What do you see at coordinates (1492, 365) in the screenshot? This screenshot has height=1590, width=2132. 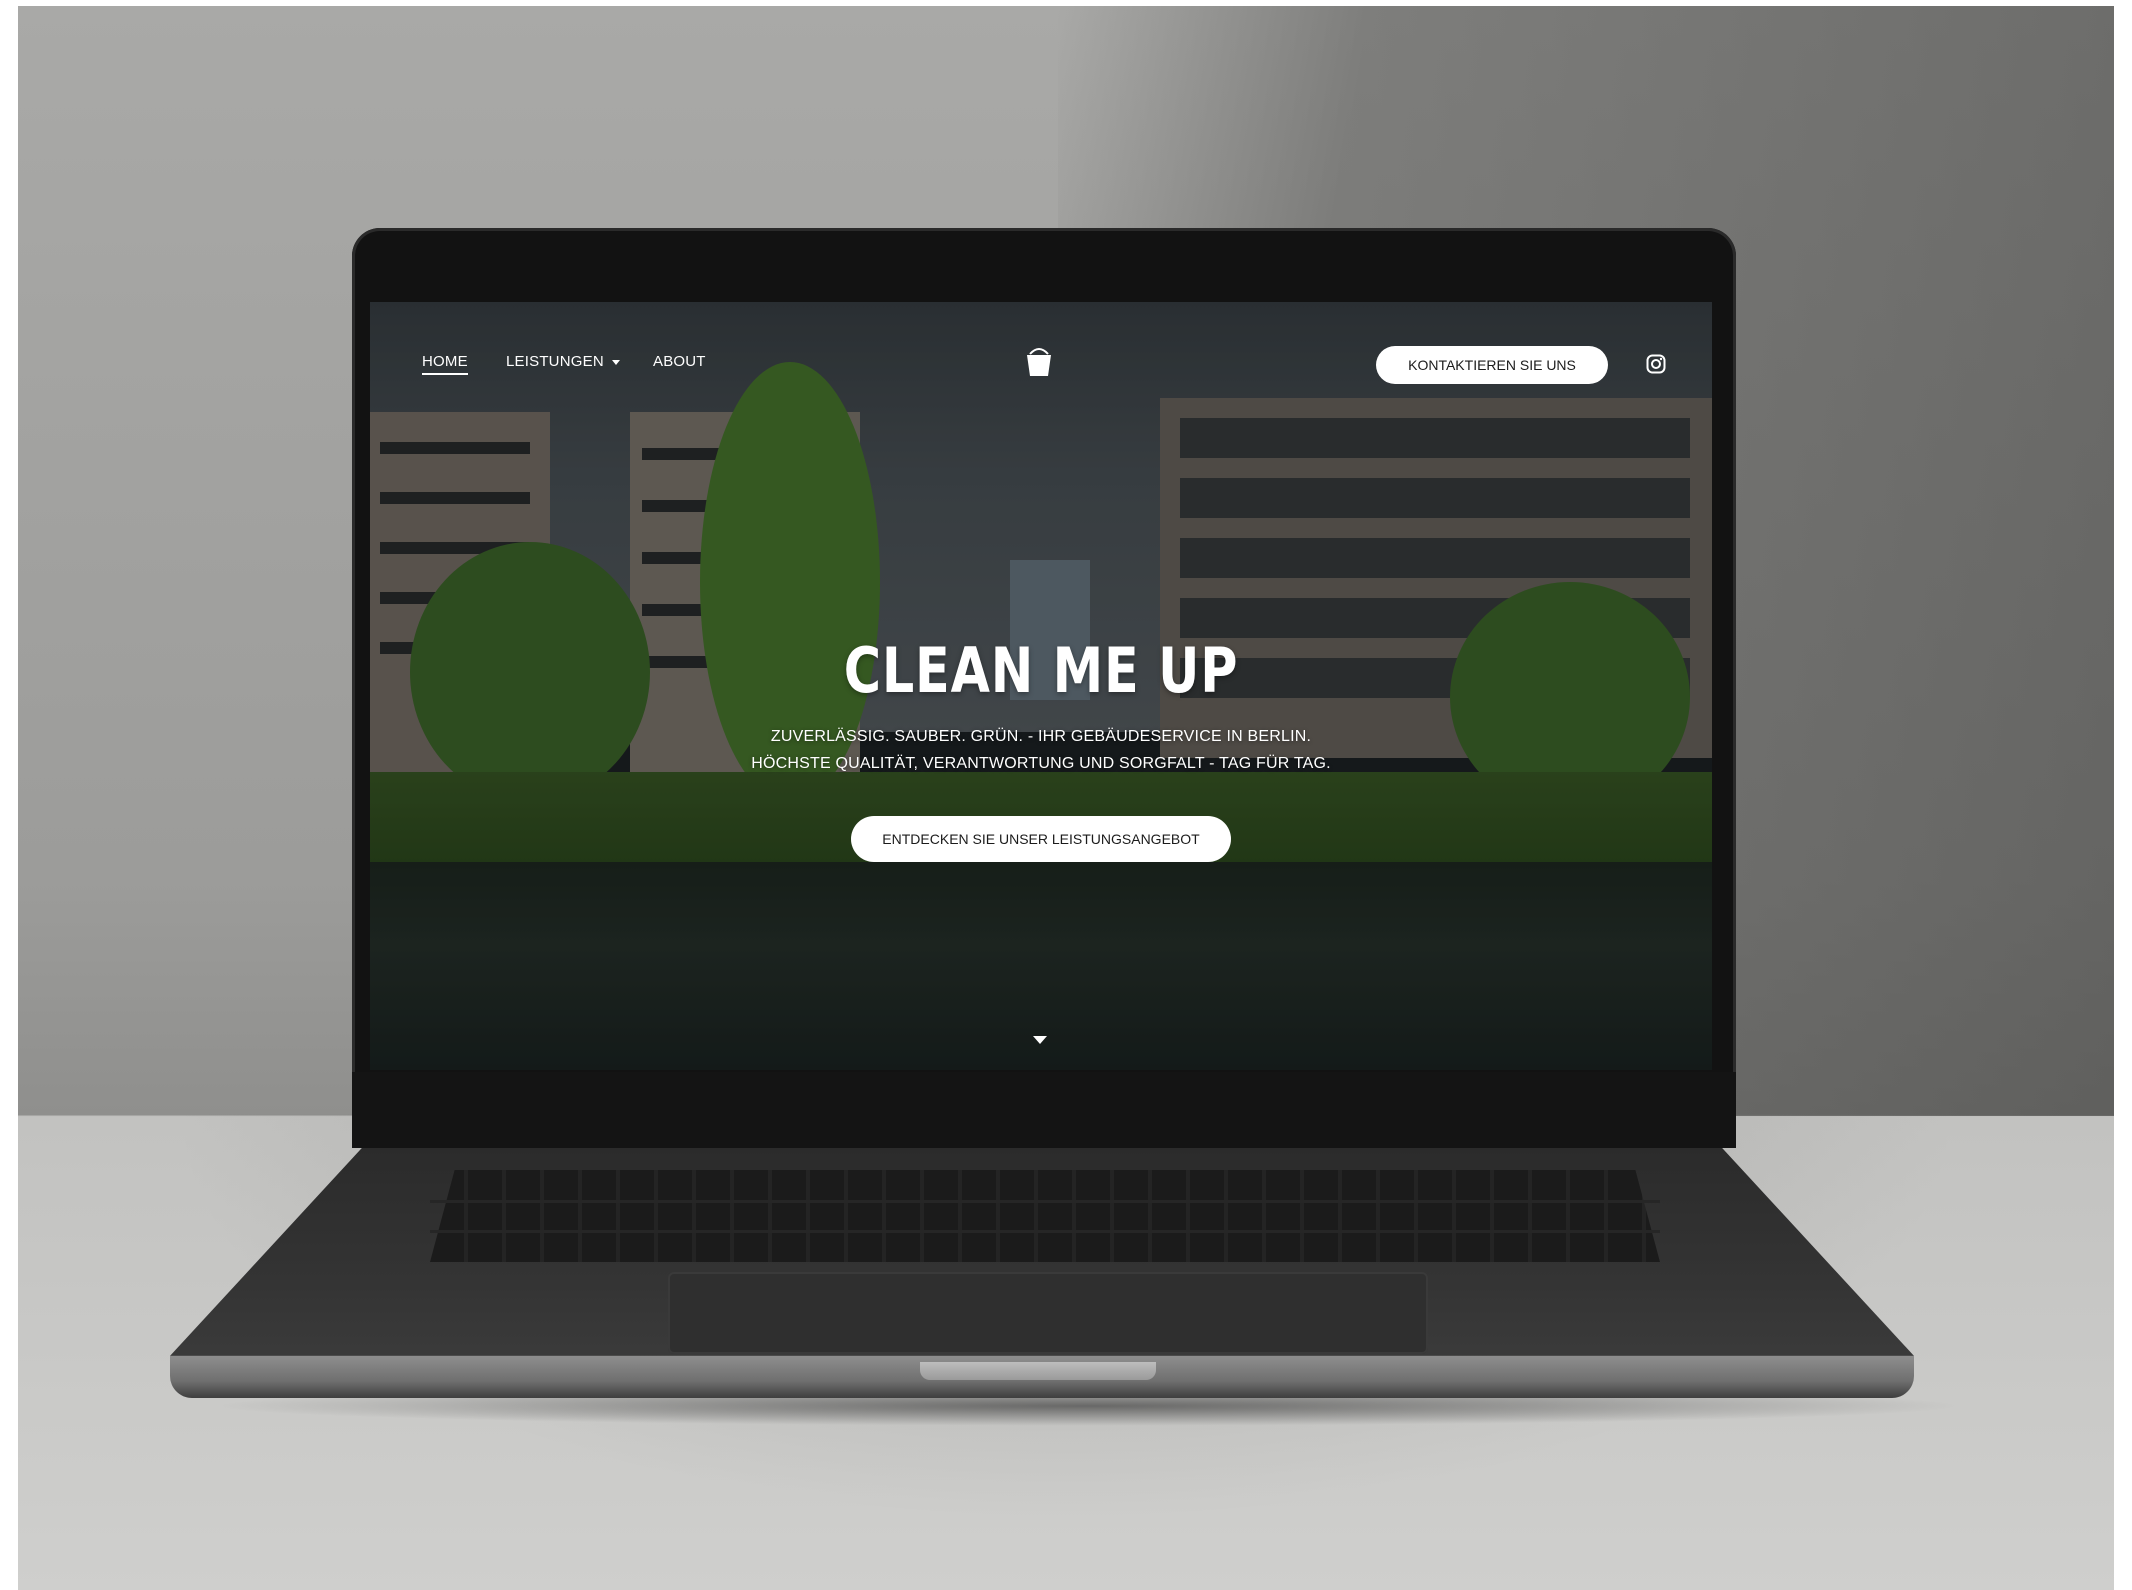 I see `contact-button: KONTAKTIEREN SIE UNS` at bounding box center [1492, 365].